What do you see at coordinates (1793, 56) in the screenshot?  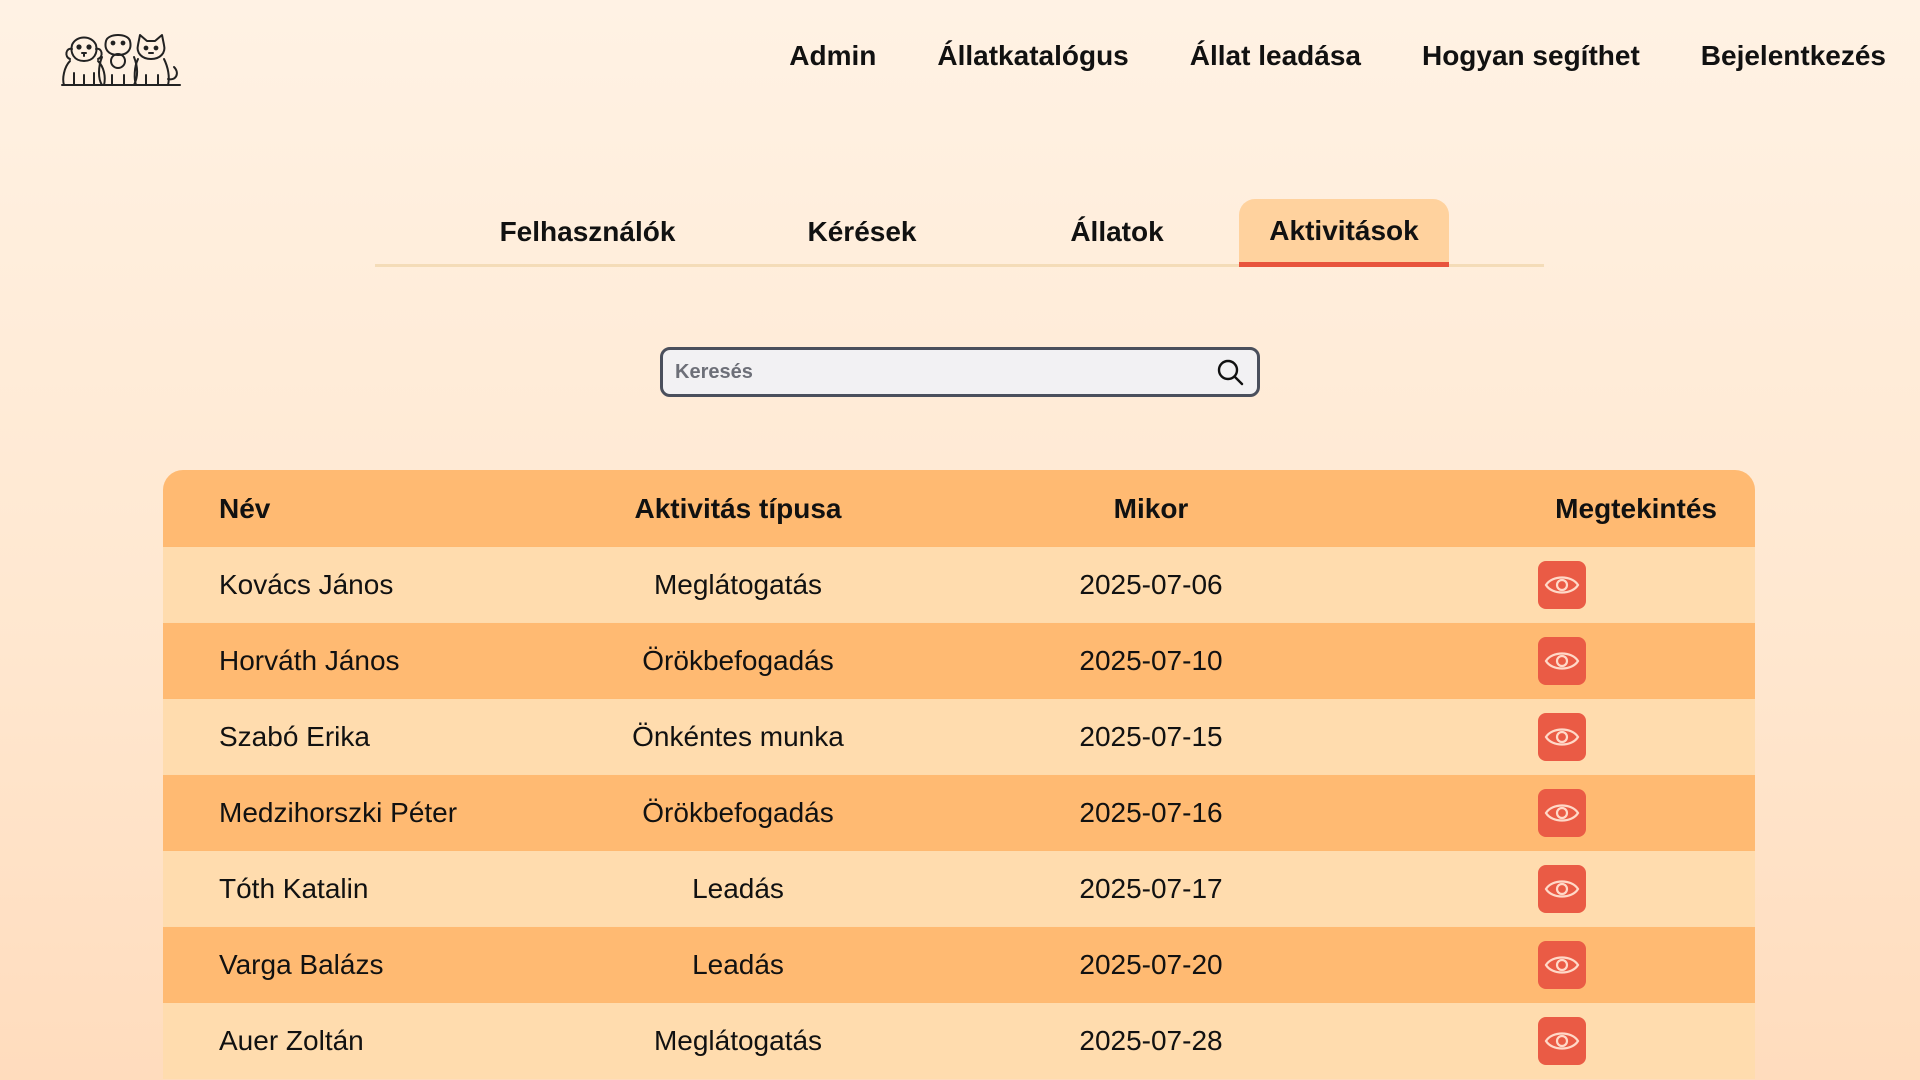 I see `nav-login: Bejelentkezés` at bounding box center [1793, 56].